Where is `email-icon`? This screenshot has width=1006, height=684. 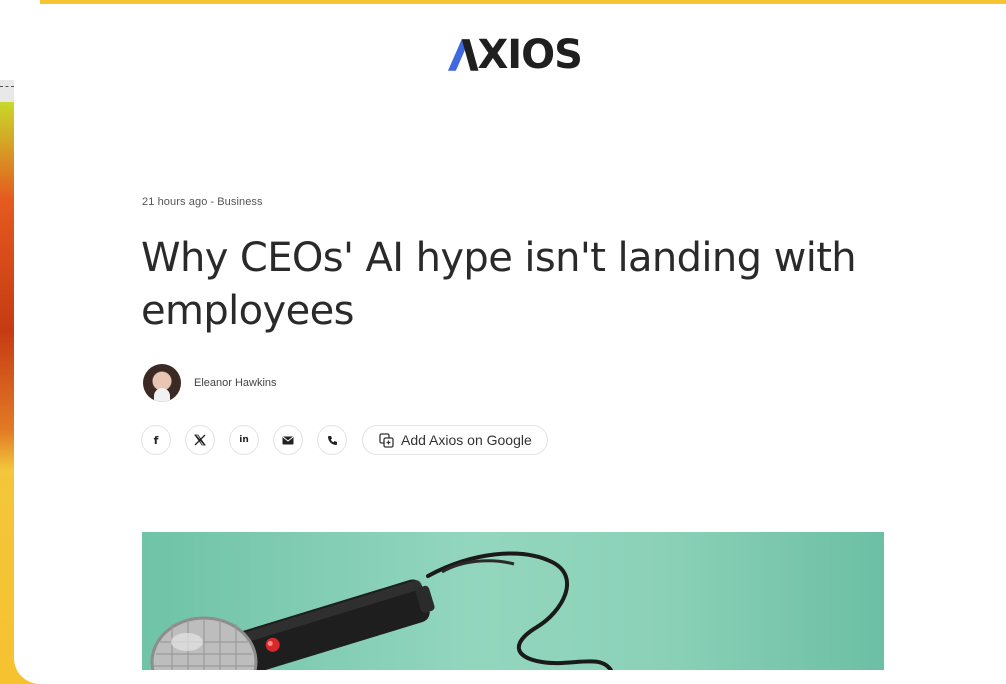 email-icon is located at coordinates (288, 440).